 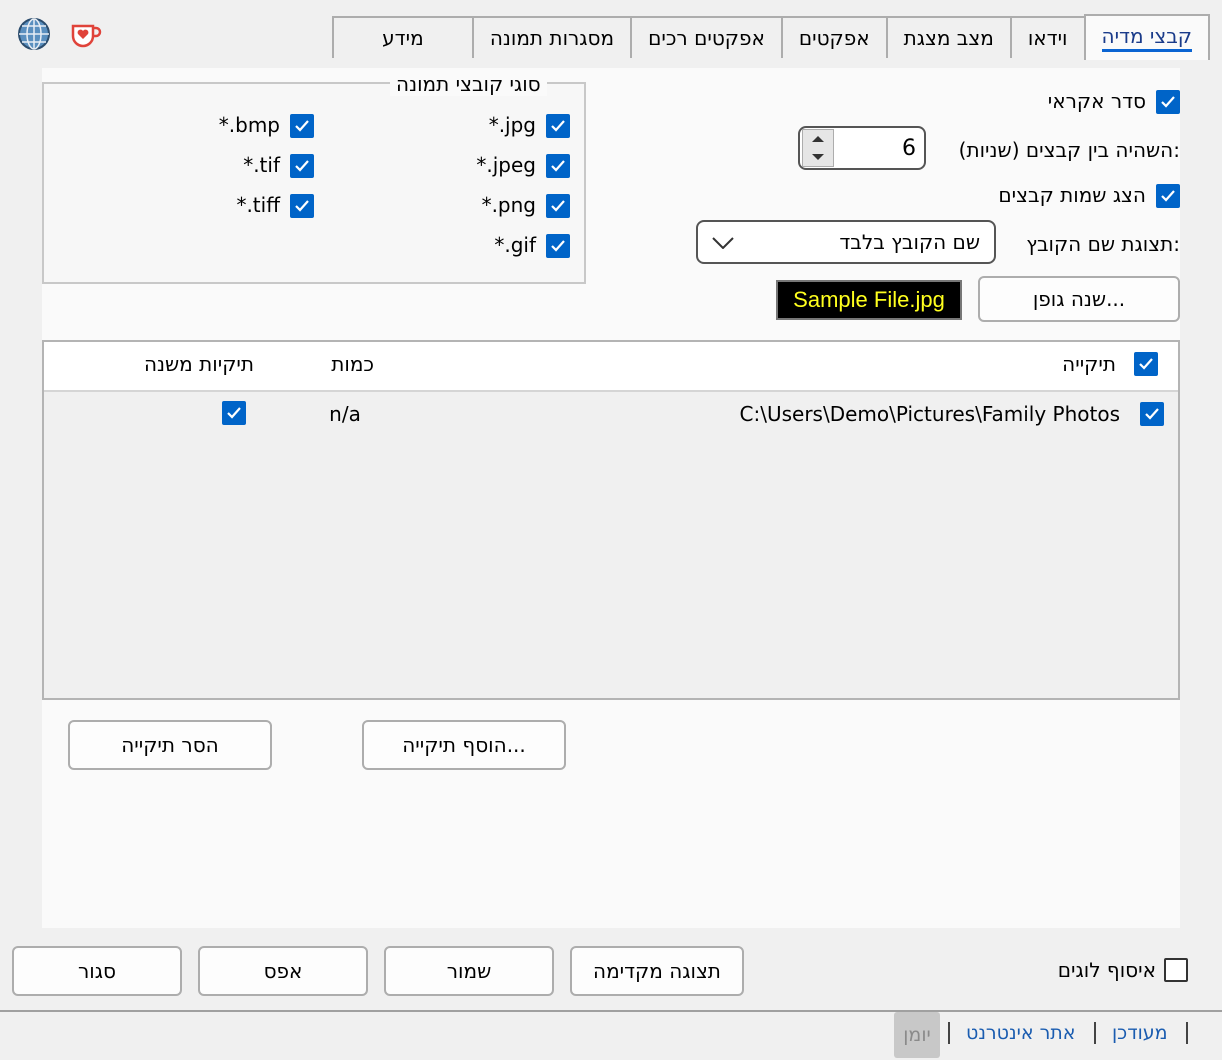 I want to click on font-sample: Sample File.jpg, so click(x=869, y=300).